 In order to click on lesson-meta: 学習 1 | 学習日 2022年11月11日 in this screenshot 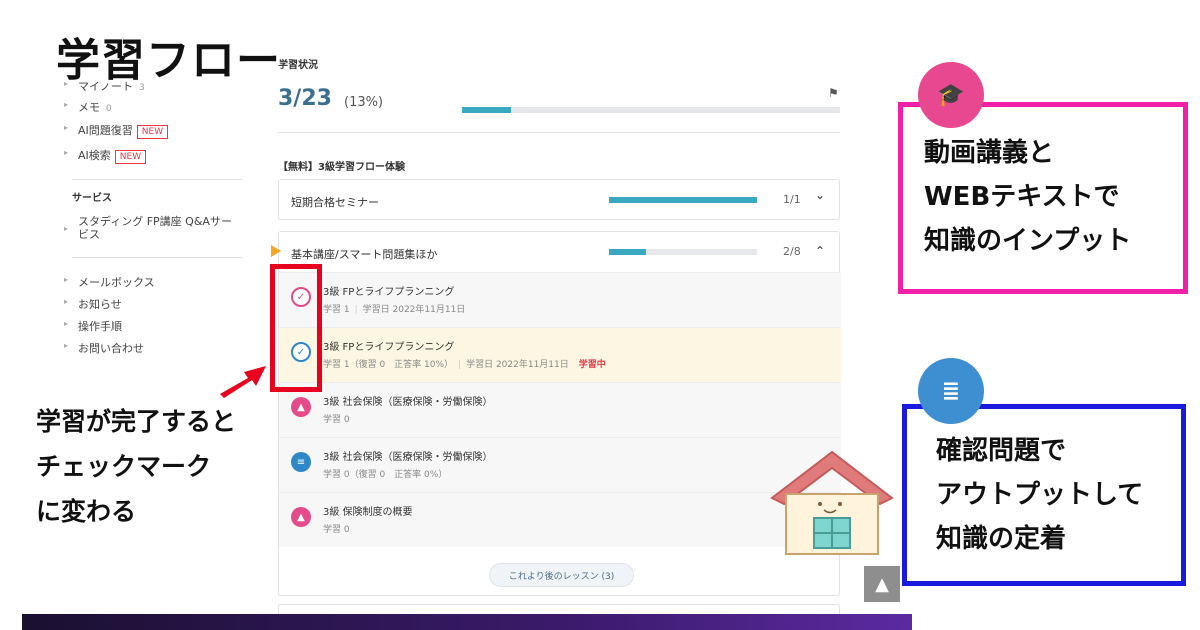, I will do `click(394, 310)`.